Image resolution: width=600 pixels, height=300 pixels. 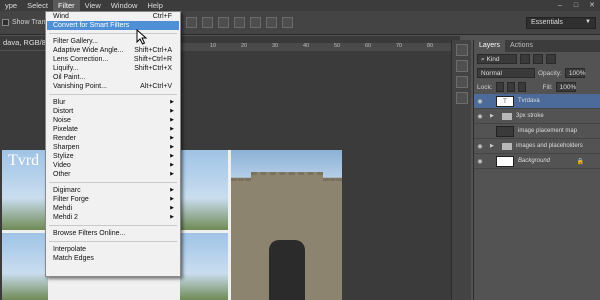 I want to click on tab-actions: Actions, so click(x=521, y=46).